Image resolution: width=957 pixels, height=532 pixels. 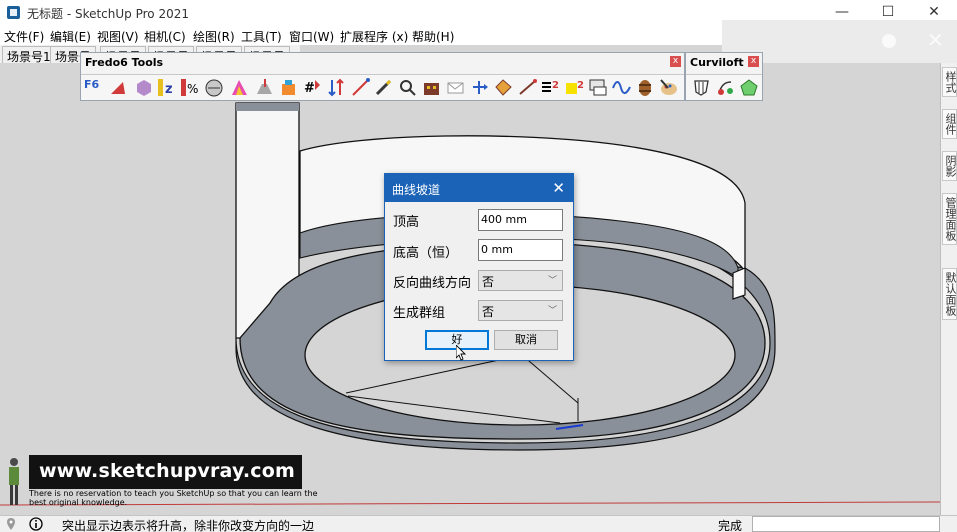 I want to click on menu-tools: 工具(T), so click(x=261, y=36).